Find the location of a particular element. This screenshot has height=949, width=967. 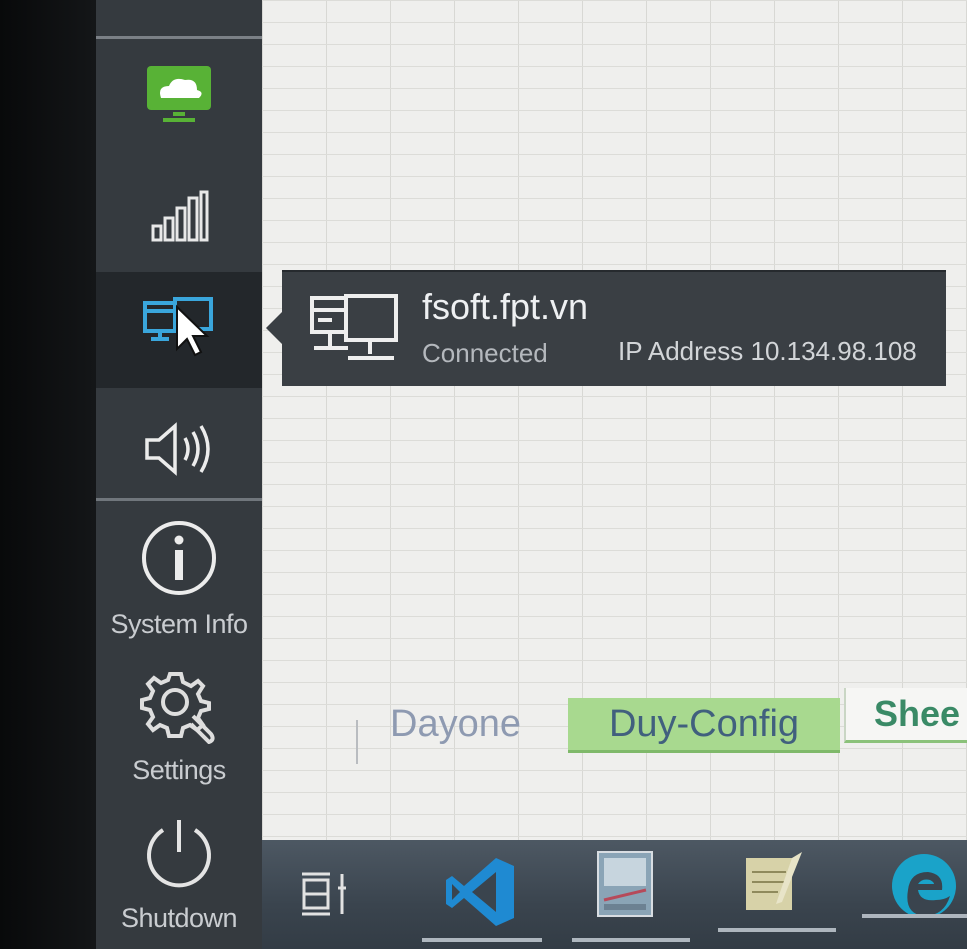

sheet-tab-duy-config: Duy-Config is located at coordinates (704, 725).